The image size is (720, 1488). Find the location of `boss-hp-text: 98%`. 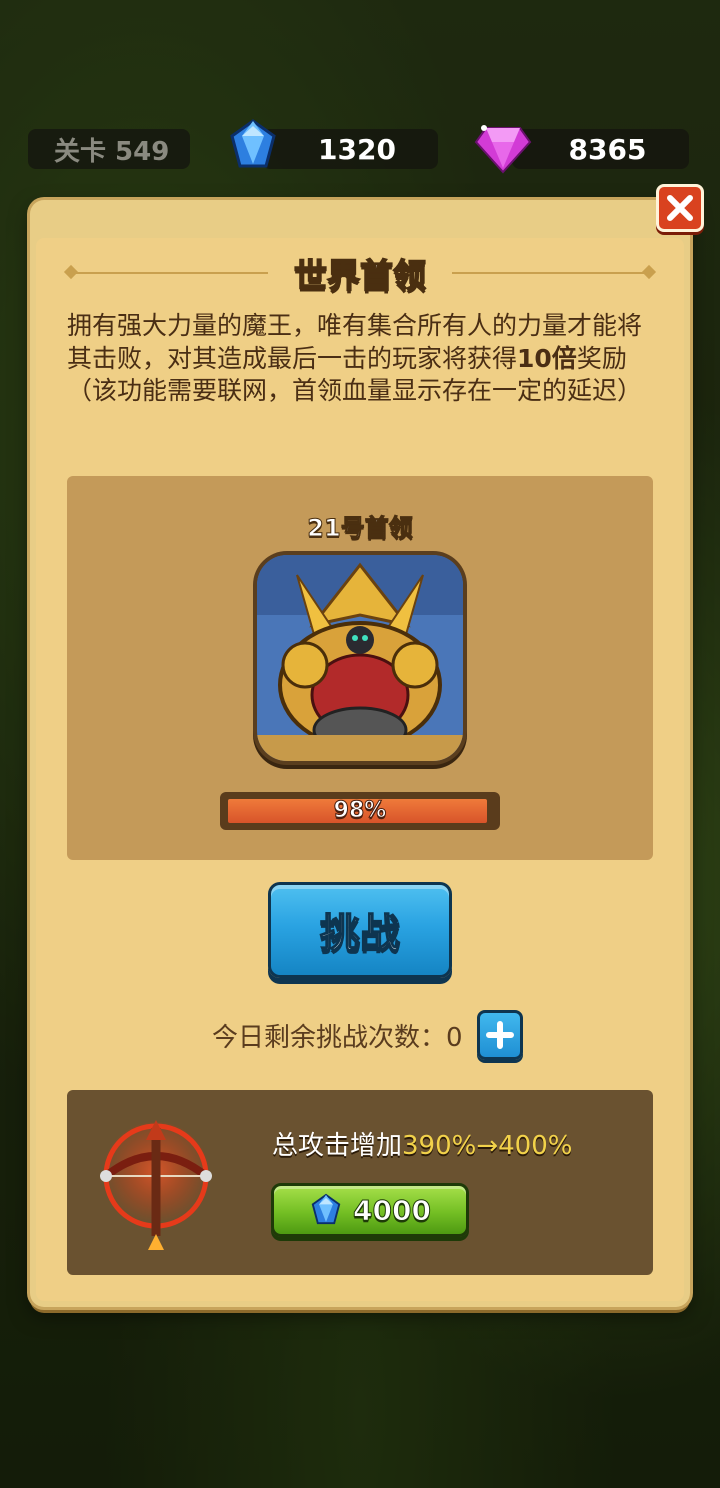

boss-hp-text: 98% is located at coordinates (360, 811).